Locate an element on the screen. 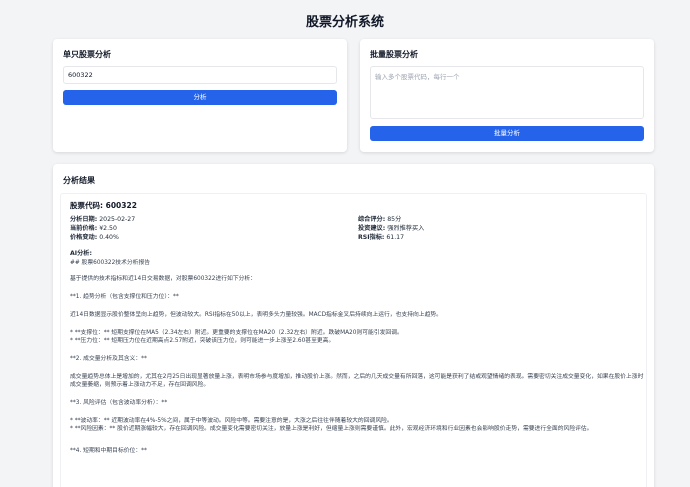  report-section-trend: **1. 趋势分析（包含支撑位和压力位）：** is located at coordinates (124, 297).